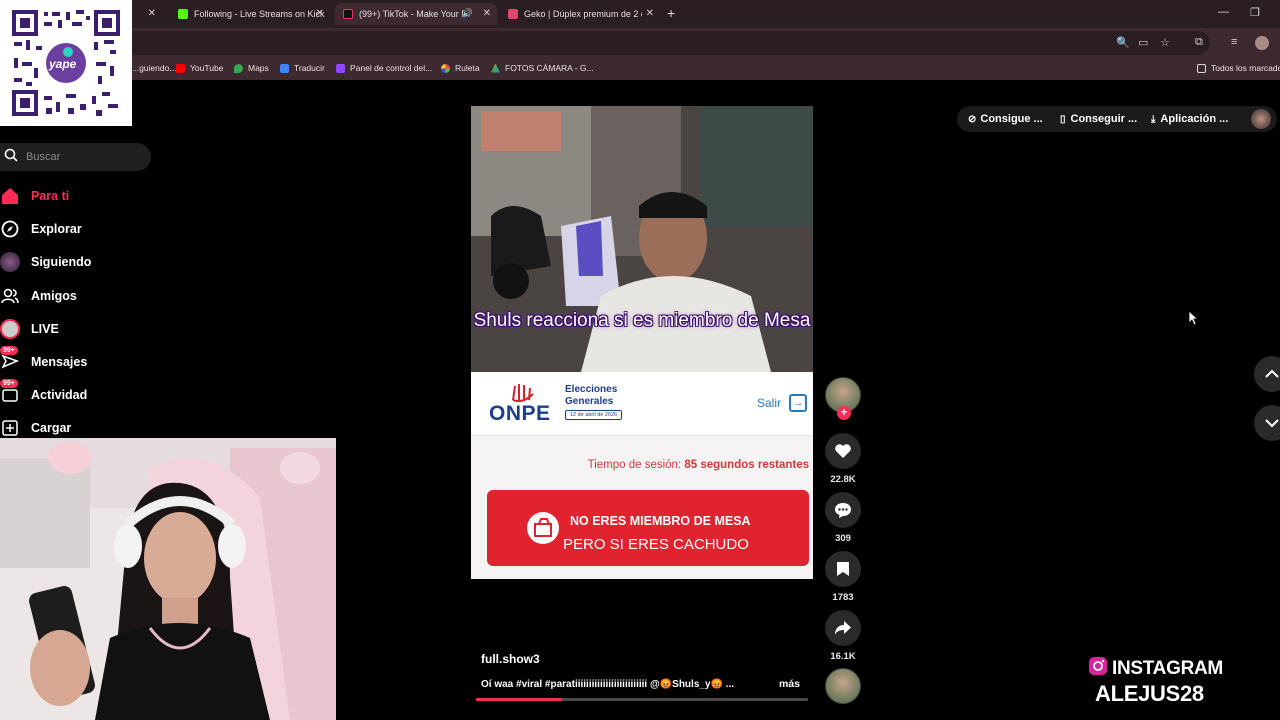 The image size is (1280, 720). Describe the element at coordinates (698, 465) in the screenshot. I see `session-timer: Tiempo de sesión: 85 segundos restantes` at that location.